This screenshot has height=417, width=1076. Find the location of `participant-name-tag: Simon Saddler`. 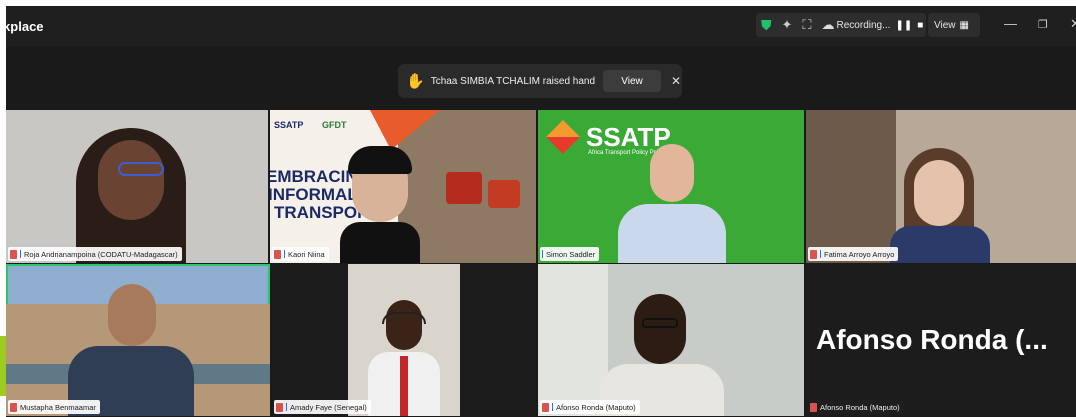

participant-name-tag: Simon Saddler is located at coordinates (570, 254).